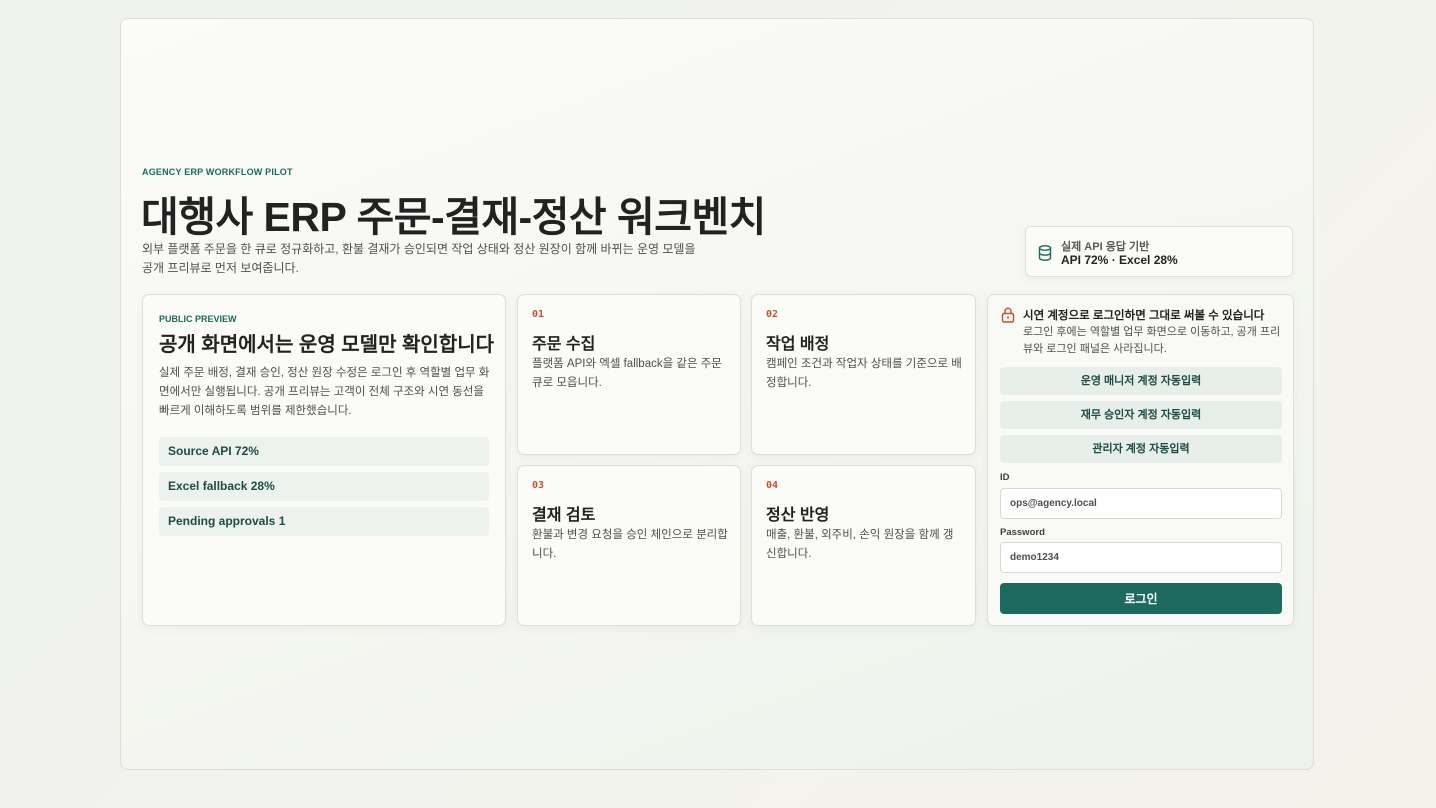 This screenshot has width=1436, height=808. Describe the element at coordinates (564, 344) in the screenshot. I see `step-title: 주문 수집` at that location.